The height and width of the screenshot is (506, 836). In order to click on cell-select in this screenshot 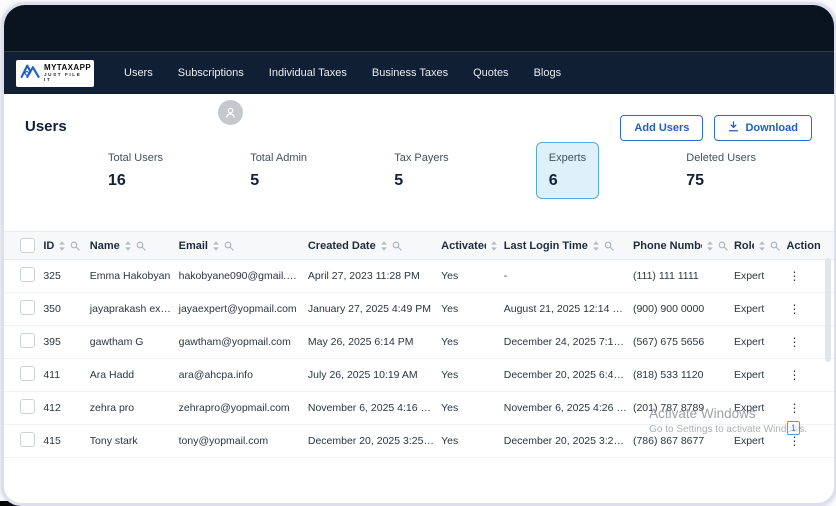, I will do `click(22, 408)`.